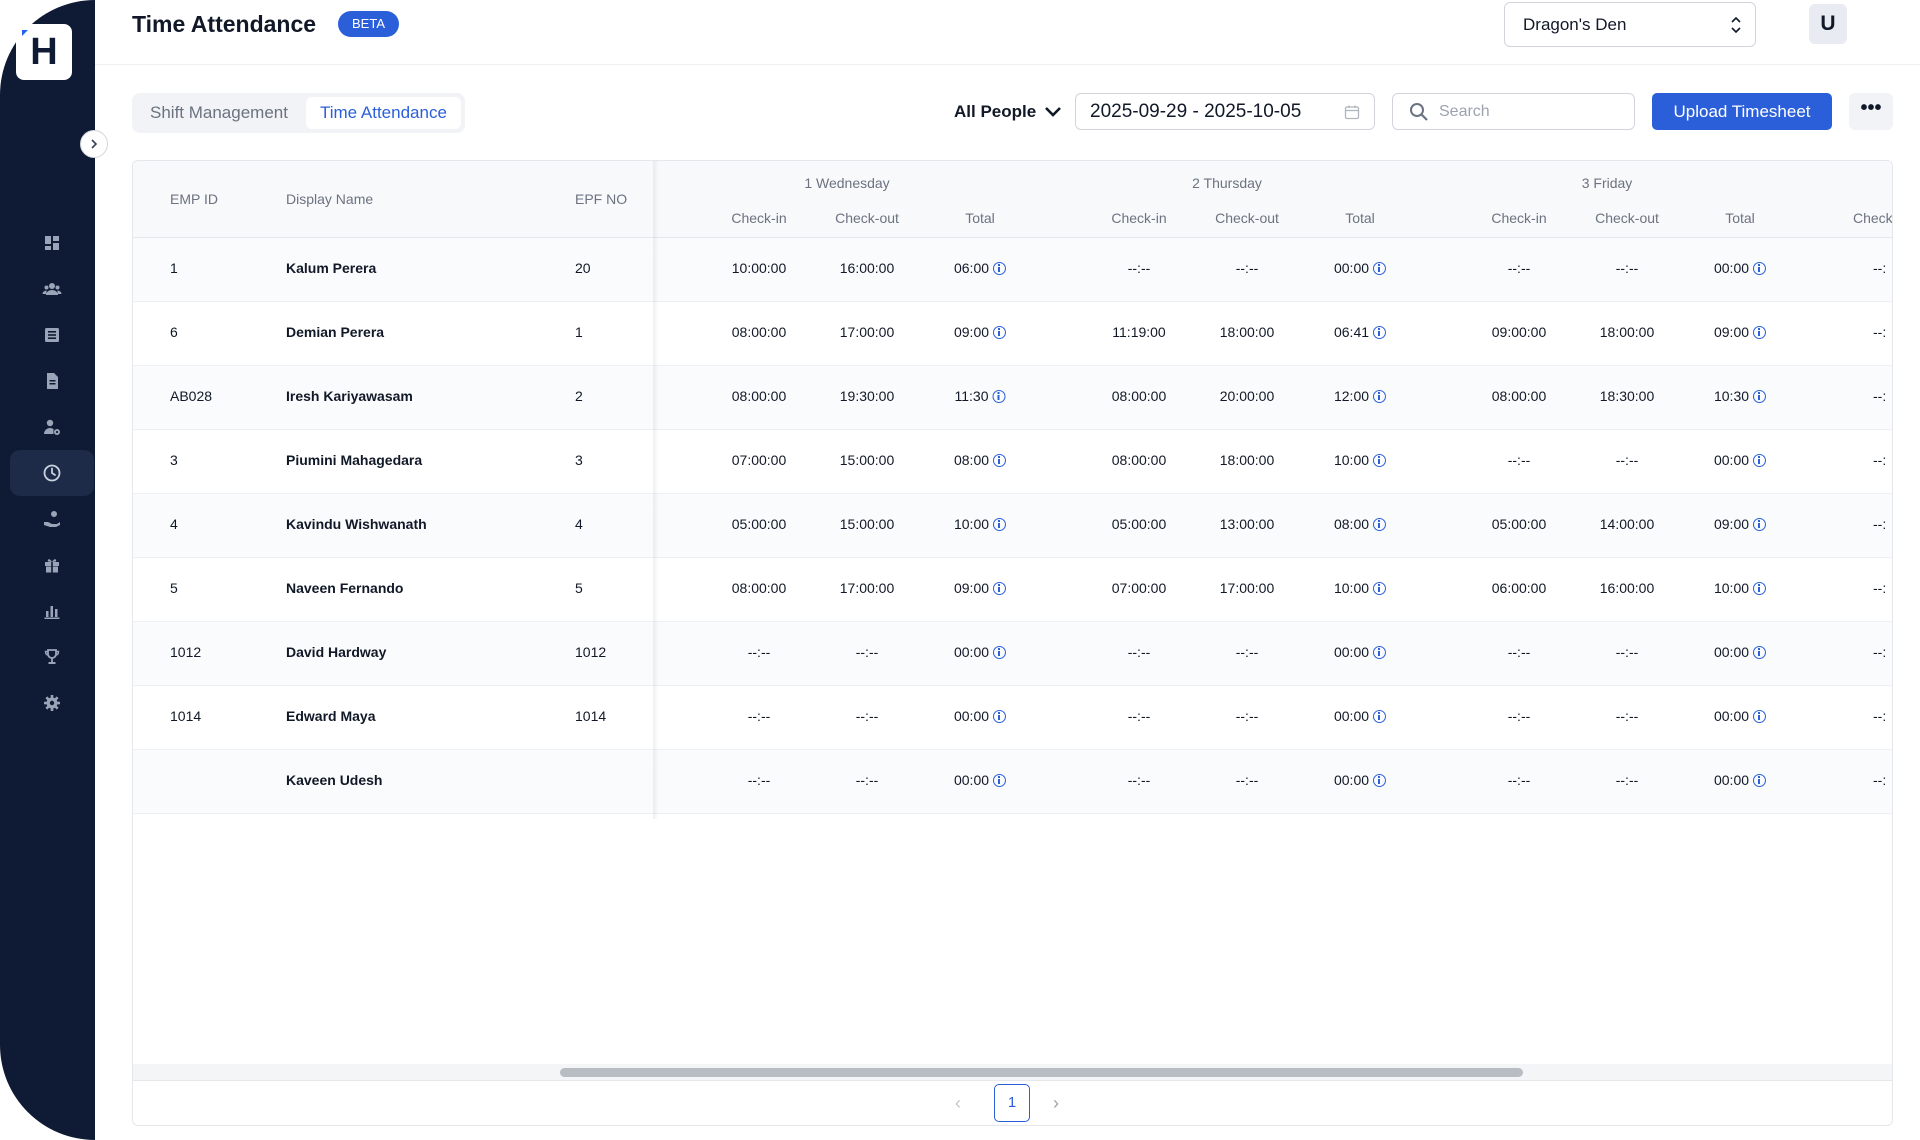  I want to click on emp-id-cell: 1014, so click(186, 716).